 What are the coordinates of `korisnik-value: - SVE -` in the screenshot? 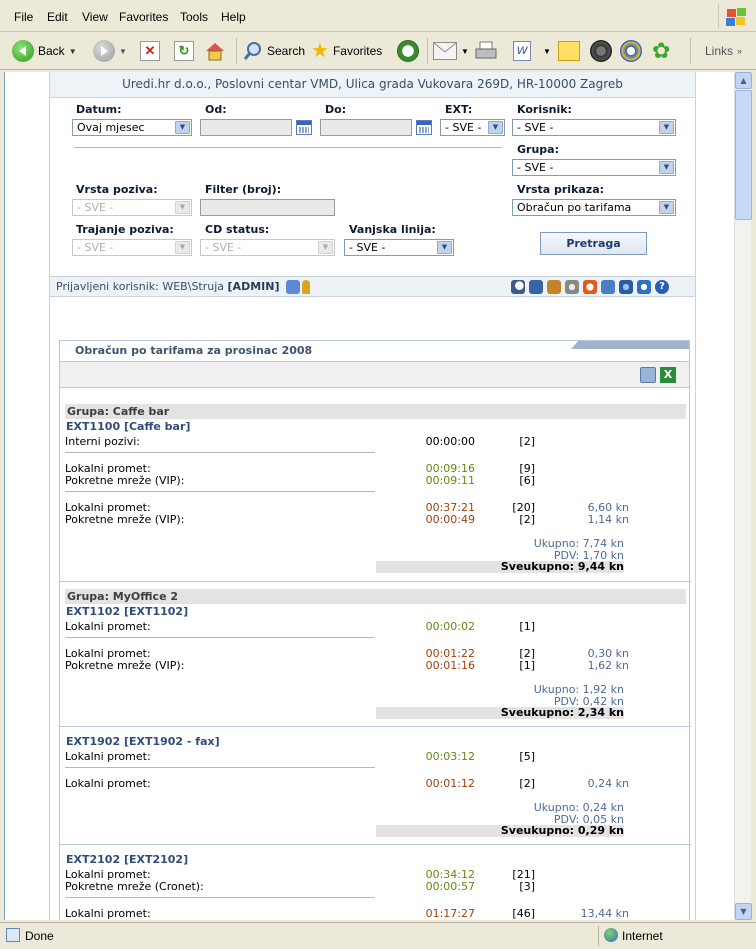 It's located at (535, 127).